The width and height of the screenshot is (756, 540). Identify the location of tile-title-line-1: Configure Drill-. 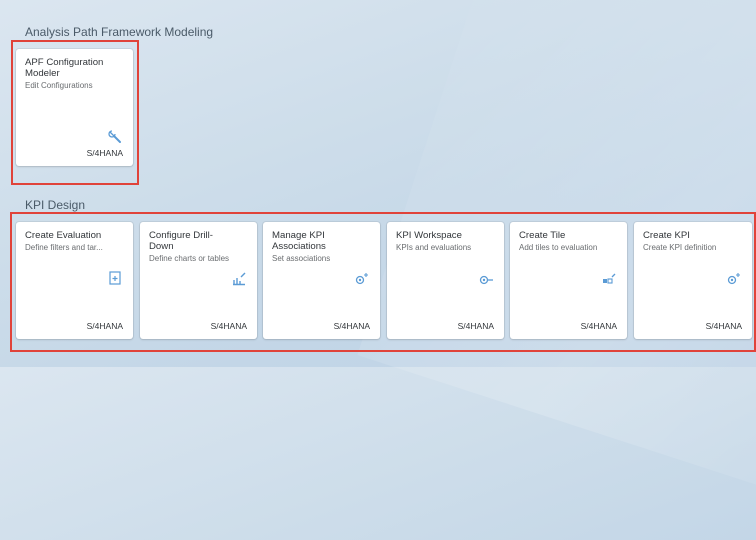
(181, 235).